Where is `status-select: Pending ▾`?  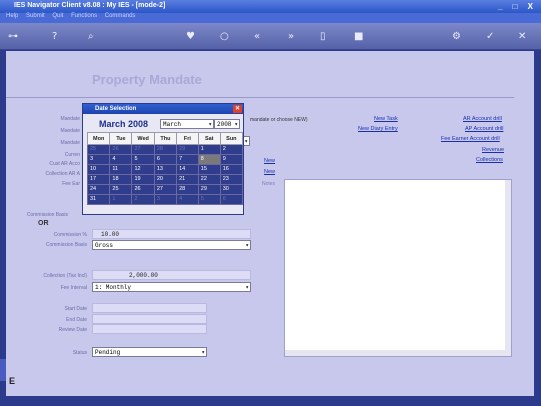
status-select: Pending ▾ is located at coordinates (149, 352).